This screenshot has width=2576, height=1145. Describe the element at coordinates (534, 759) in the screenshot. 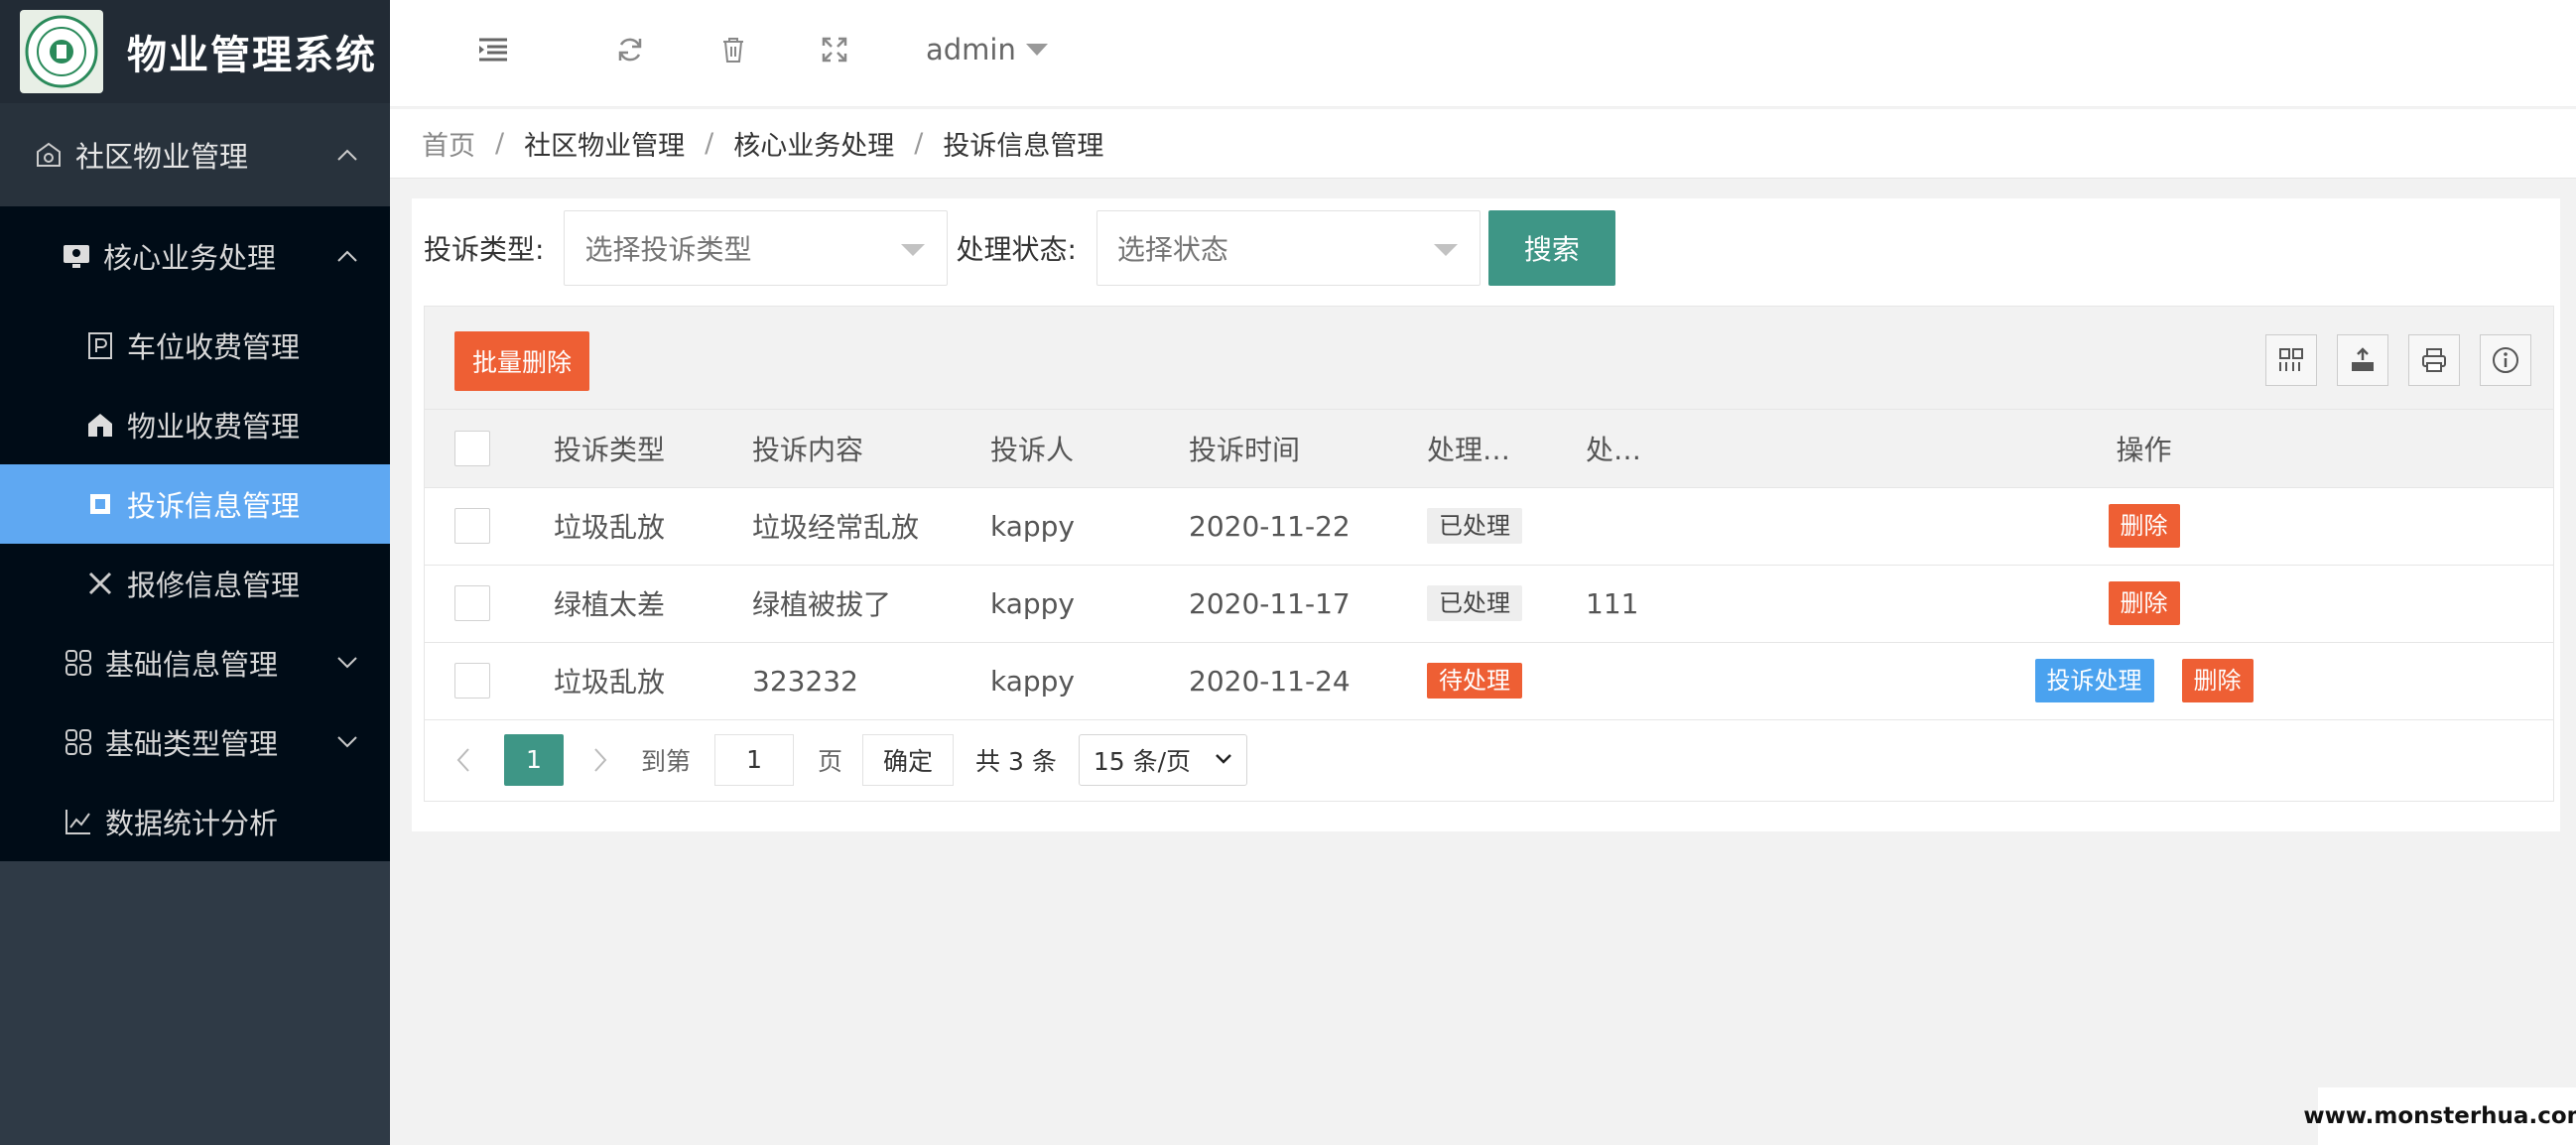

I see `current-page: 1` at that location.